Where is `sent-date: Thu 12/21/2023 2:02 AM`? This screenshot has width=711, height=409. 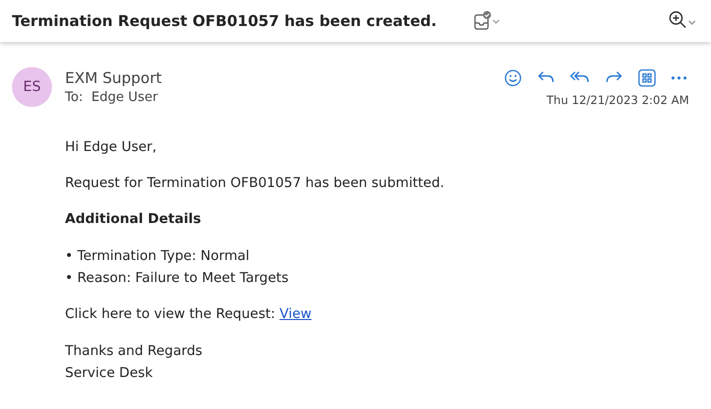 sent-date: Thu 12/21/2023 2:02 AM is located at coordinates (618, 100).